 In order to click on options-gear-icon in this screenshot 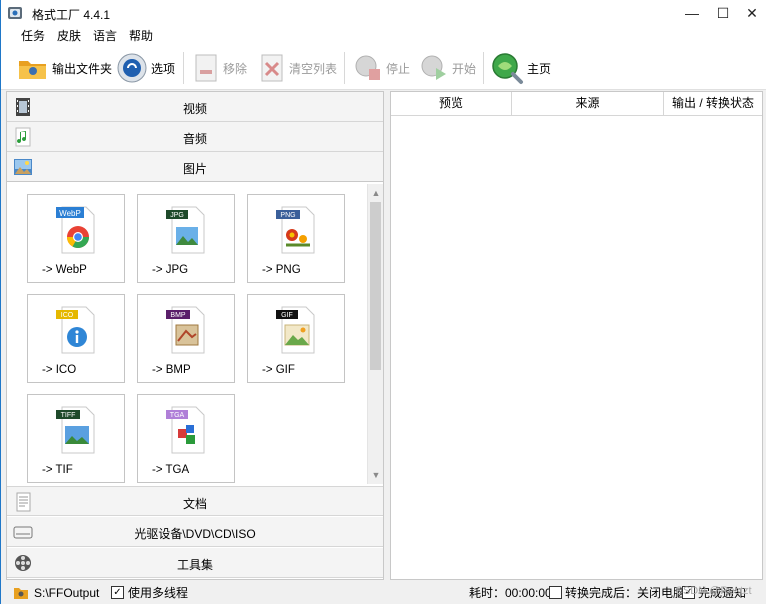, I will do `click(132, 68)`.